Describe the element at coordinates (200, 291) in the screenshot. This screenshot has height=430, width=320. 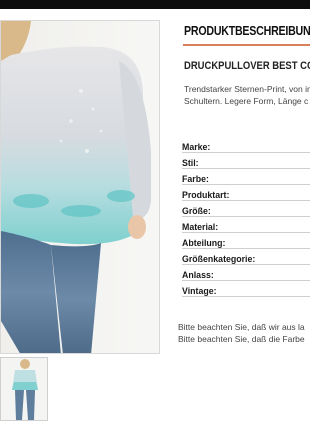
I see `attribute-label: Vintage:` at that location.